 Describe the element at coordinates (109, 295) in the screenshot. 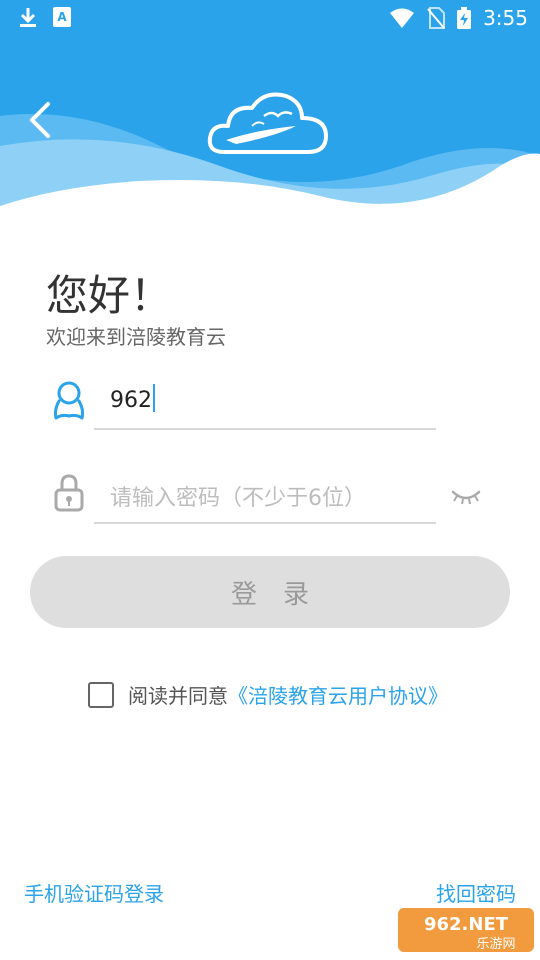

I see `page-title: 您好！` at that location.